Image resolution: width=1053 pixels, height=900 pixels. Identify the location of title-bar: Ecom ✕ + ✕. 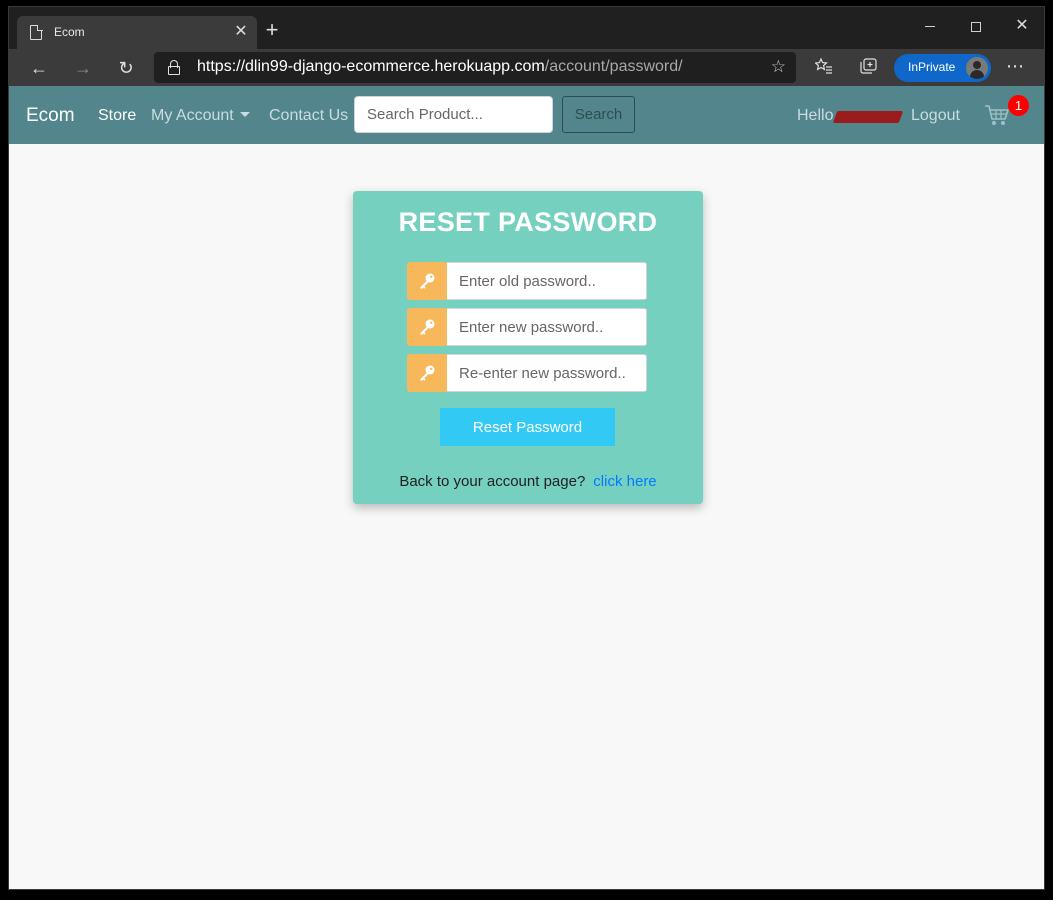
(526, 28).